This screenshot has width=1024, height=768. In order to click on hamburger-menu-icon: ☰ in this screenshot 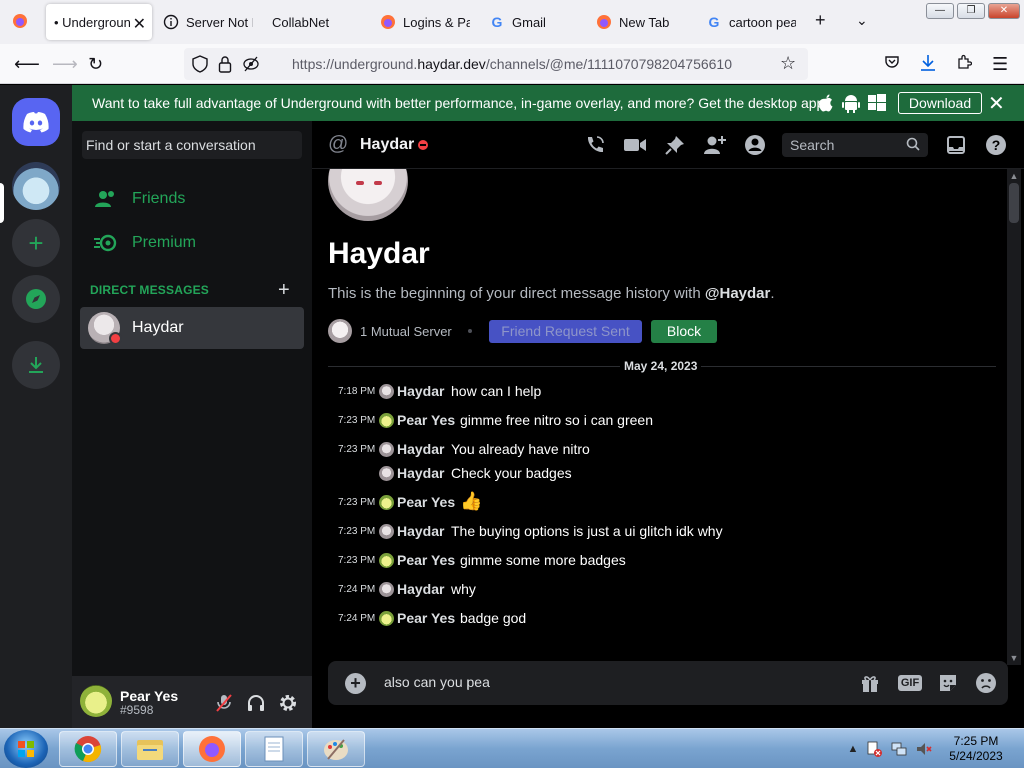, I will do `click(1000, 64)`.